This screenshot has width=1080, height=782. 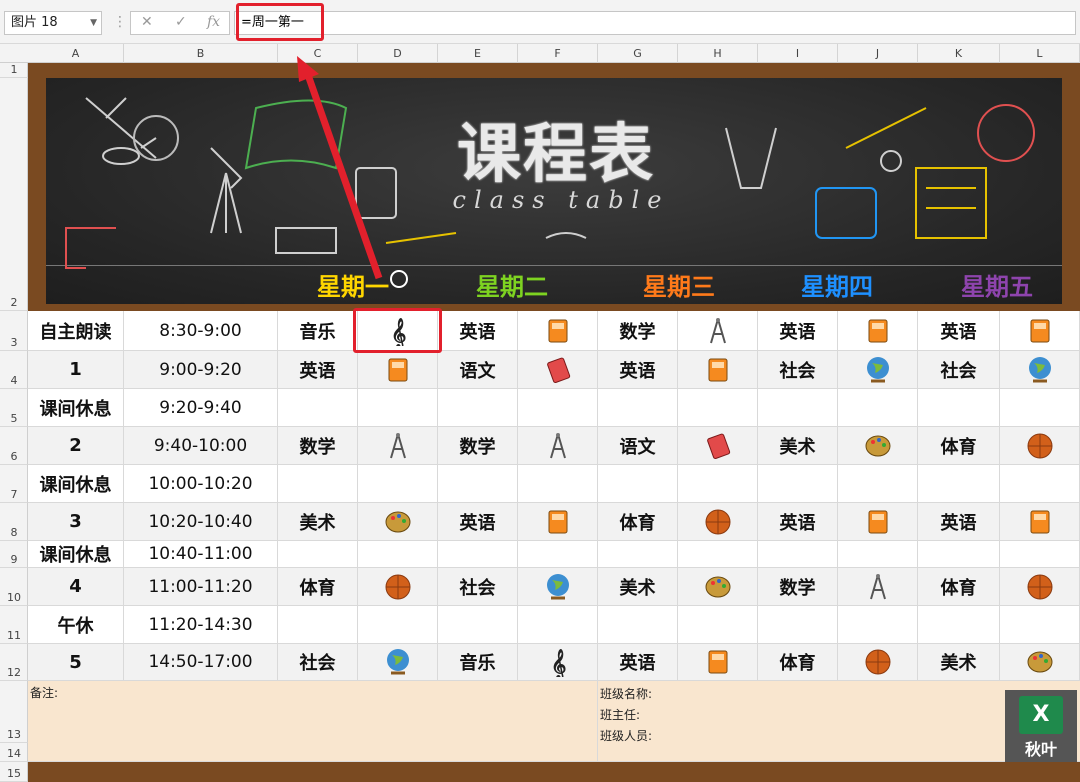 What do you see at coordinates (14, 446) in the screenshot?
I see `row-header: 6` at bounding box center [14, 446].